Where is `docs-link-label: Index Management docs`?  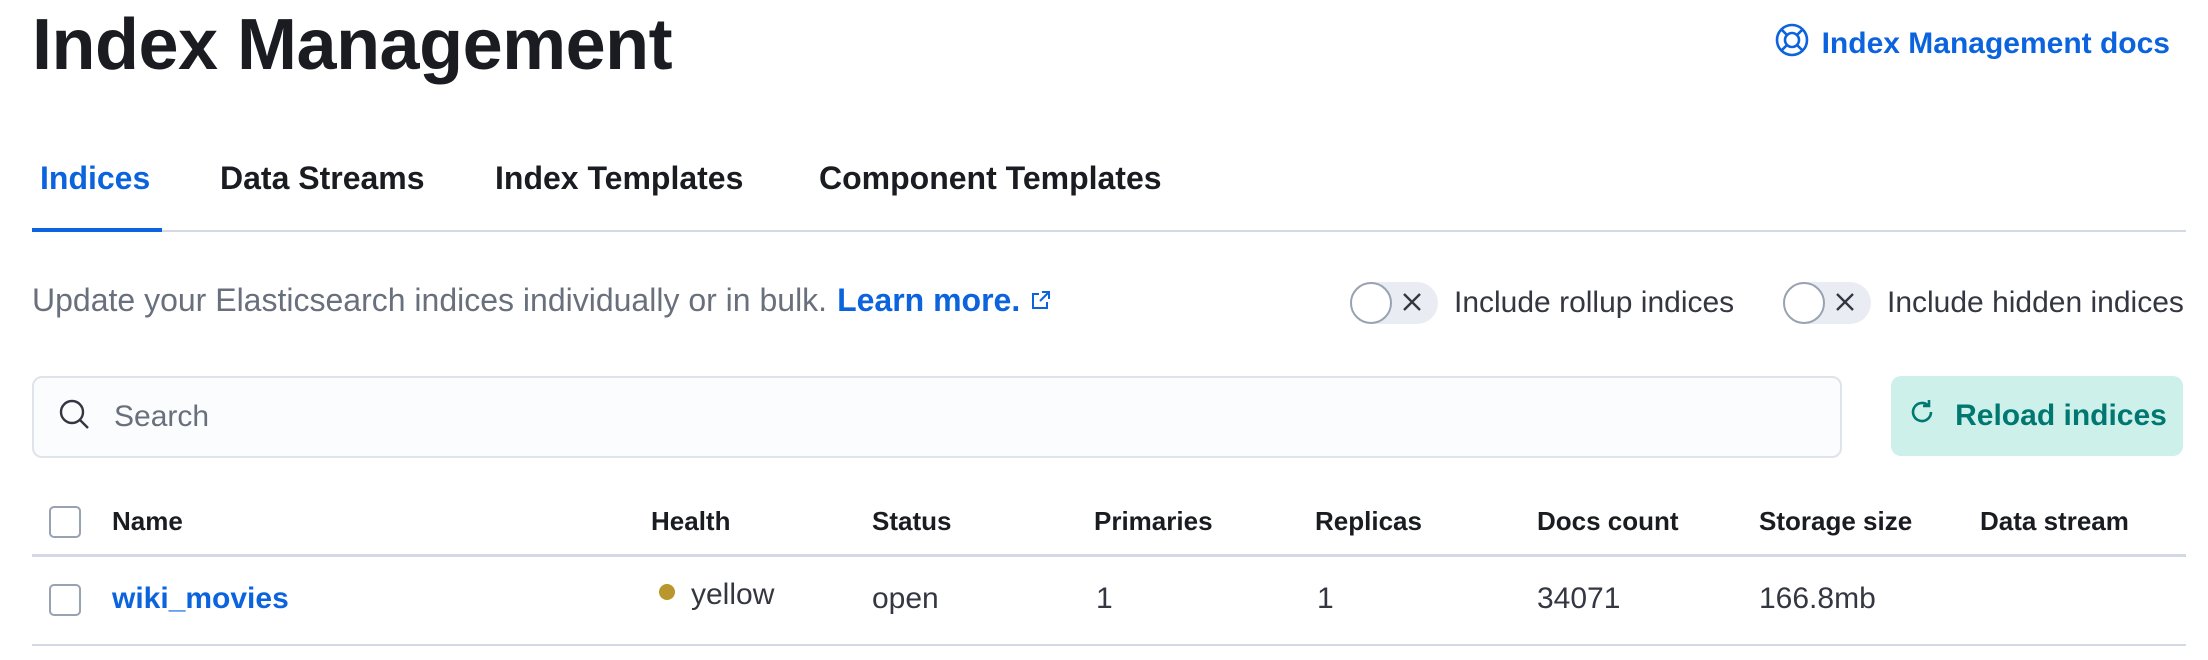 docs-link-label: Index Management docs is located at coordinates (1995, 43).